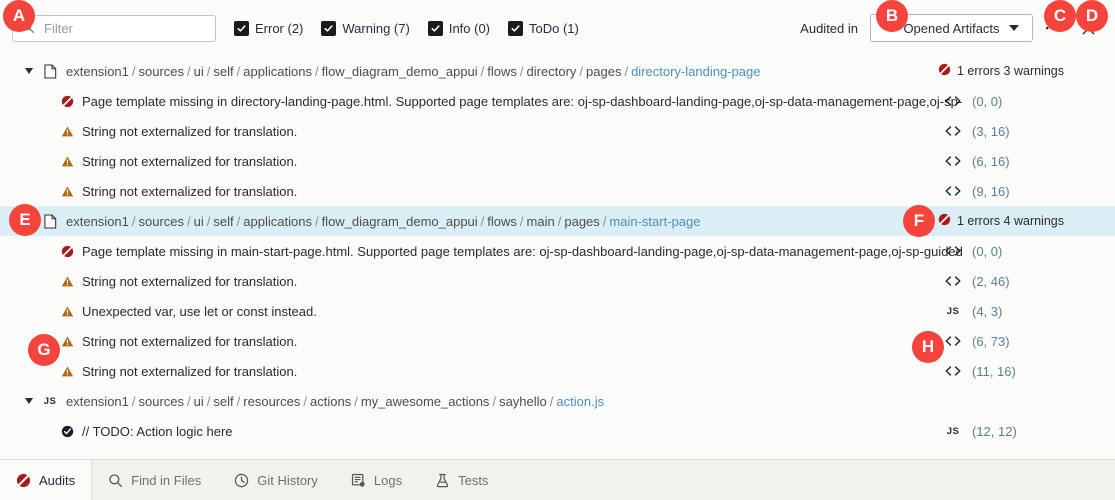  Describe the element at coordinates (190, 161) in the screenshot. I see `audit-item-message: String not externalized for translation.` at that location.